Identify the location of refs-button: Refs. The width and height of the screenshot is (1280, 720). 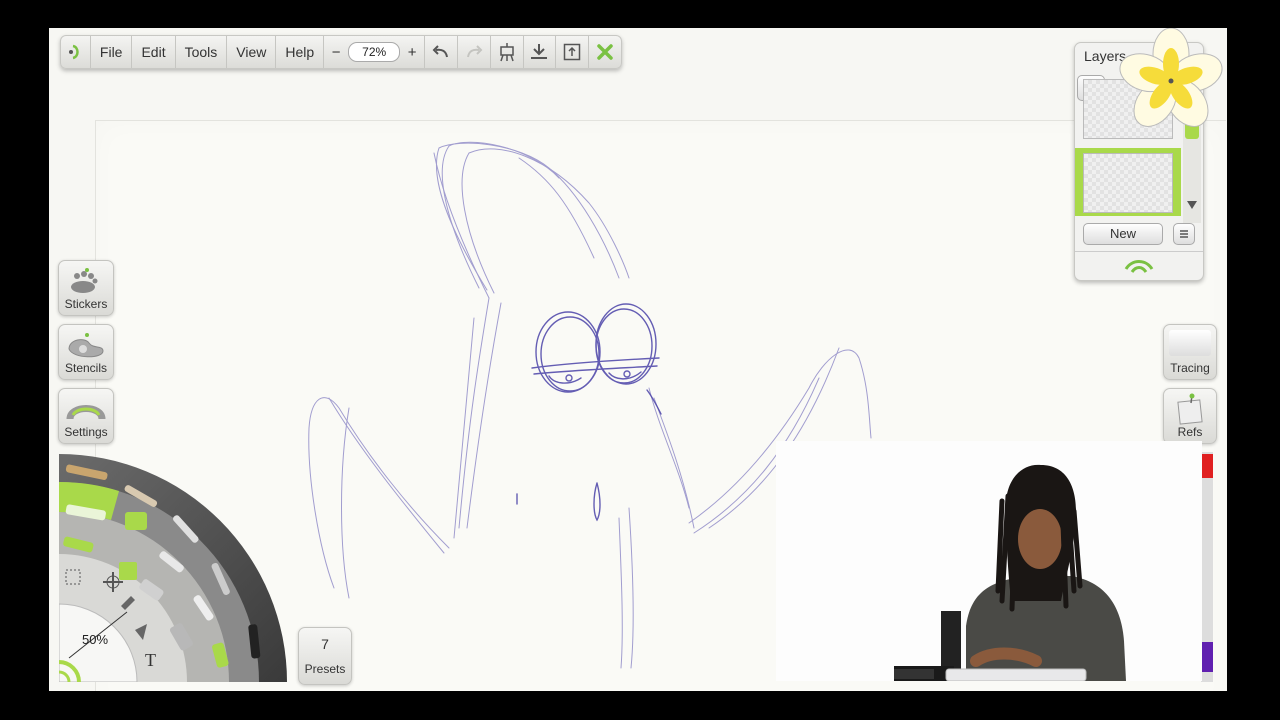
(1190, 416).